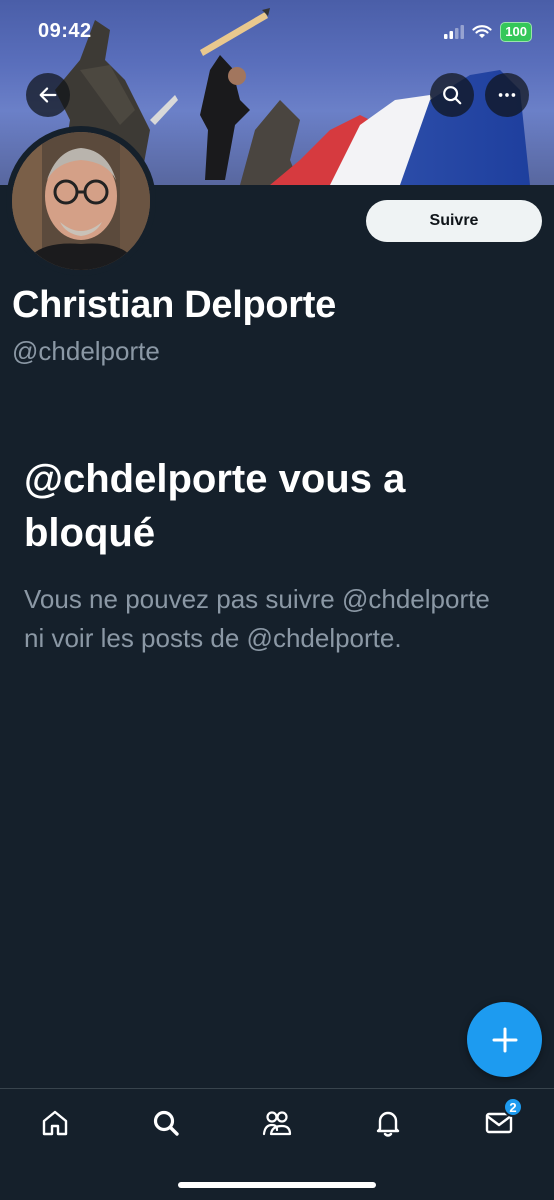 Image resolution: width=554 pixels, height=1200 pixels. Describe the element at coordinates (454, 221) in the screenshot. I see `follow-button: Suivre` at that location.